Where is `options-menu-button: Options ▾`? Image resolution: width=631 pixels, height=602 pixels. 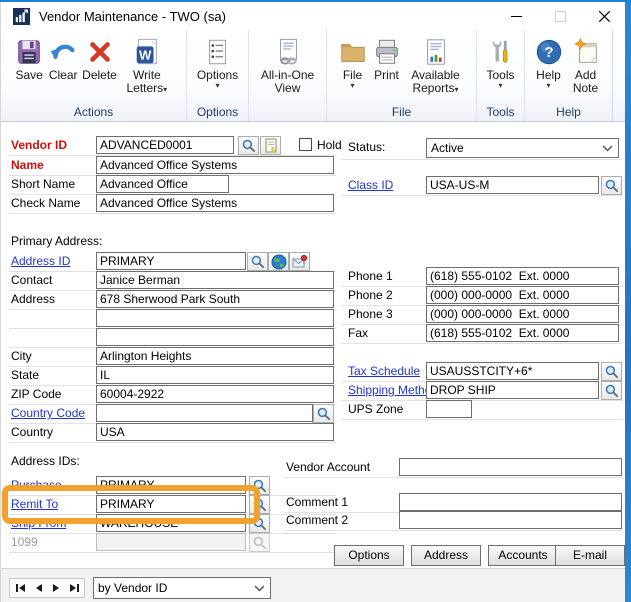
options-menu-button: Options ▾ is located at coordinates (217, 62).